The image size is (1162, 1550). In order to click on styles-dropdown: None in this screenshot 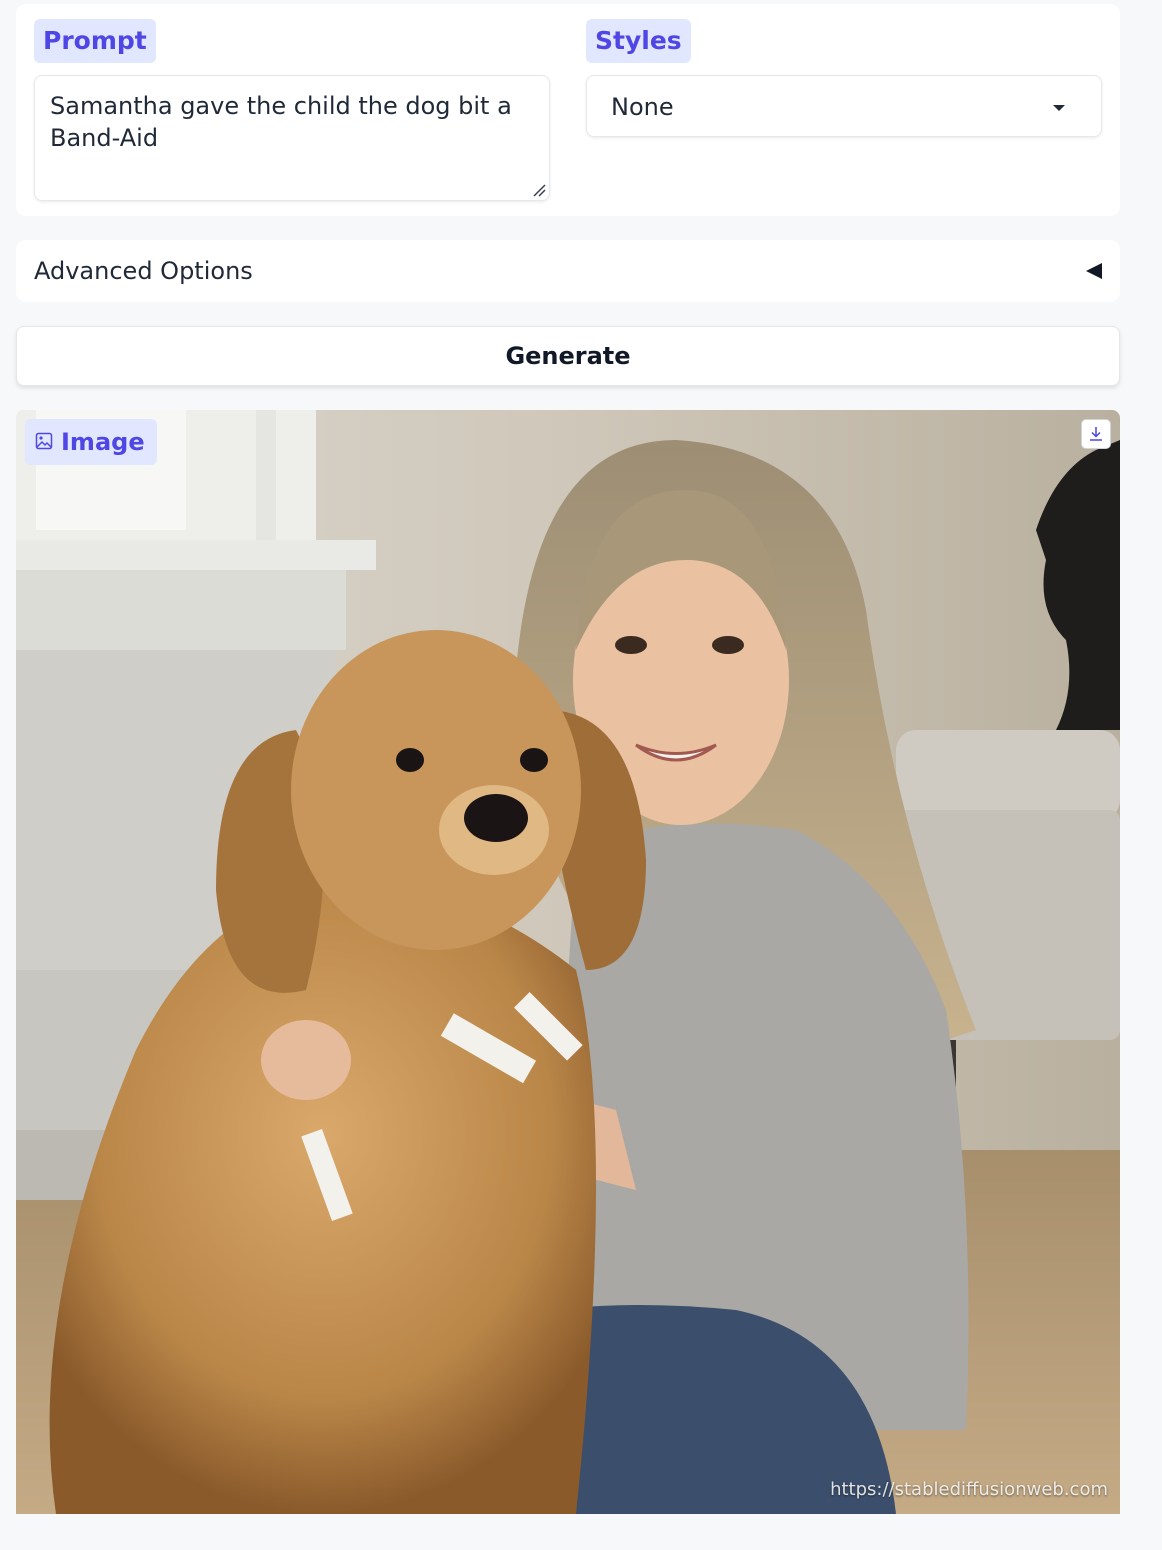, I will do `click(844, 106)`.